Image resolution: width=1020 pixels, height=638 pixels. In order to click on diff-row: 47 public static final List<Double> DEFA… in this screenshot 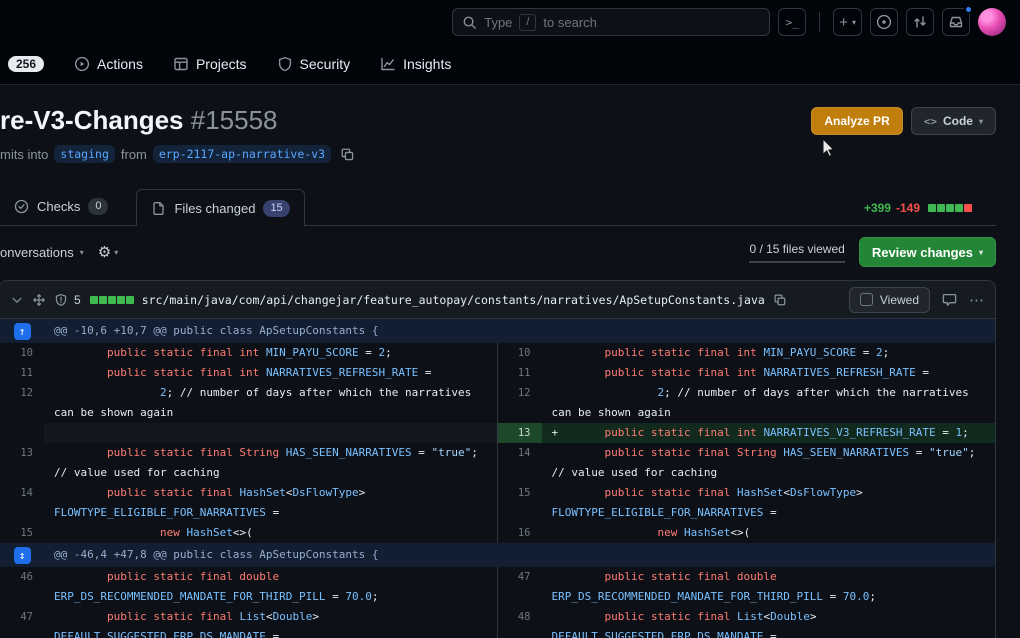, I will do `click(497, 622)`.